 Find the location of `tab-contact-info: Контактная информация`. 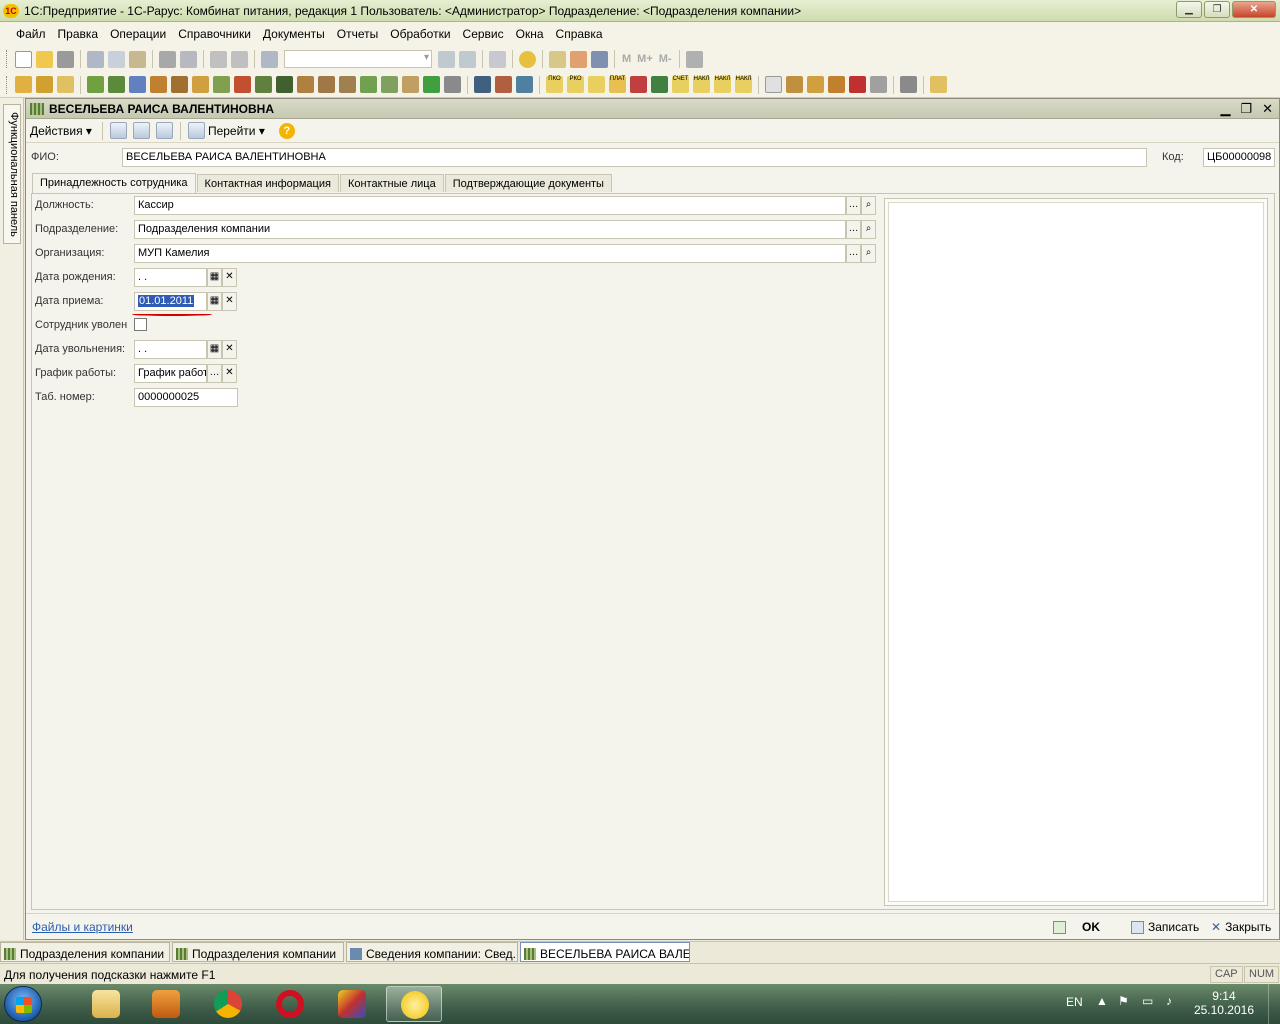

tab-contact-info: Контактная информация is located at coordinates (267, 183).